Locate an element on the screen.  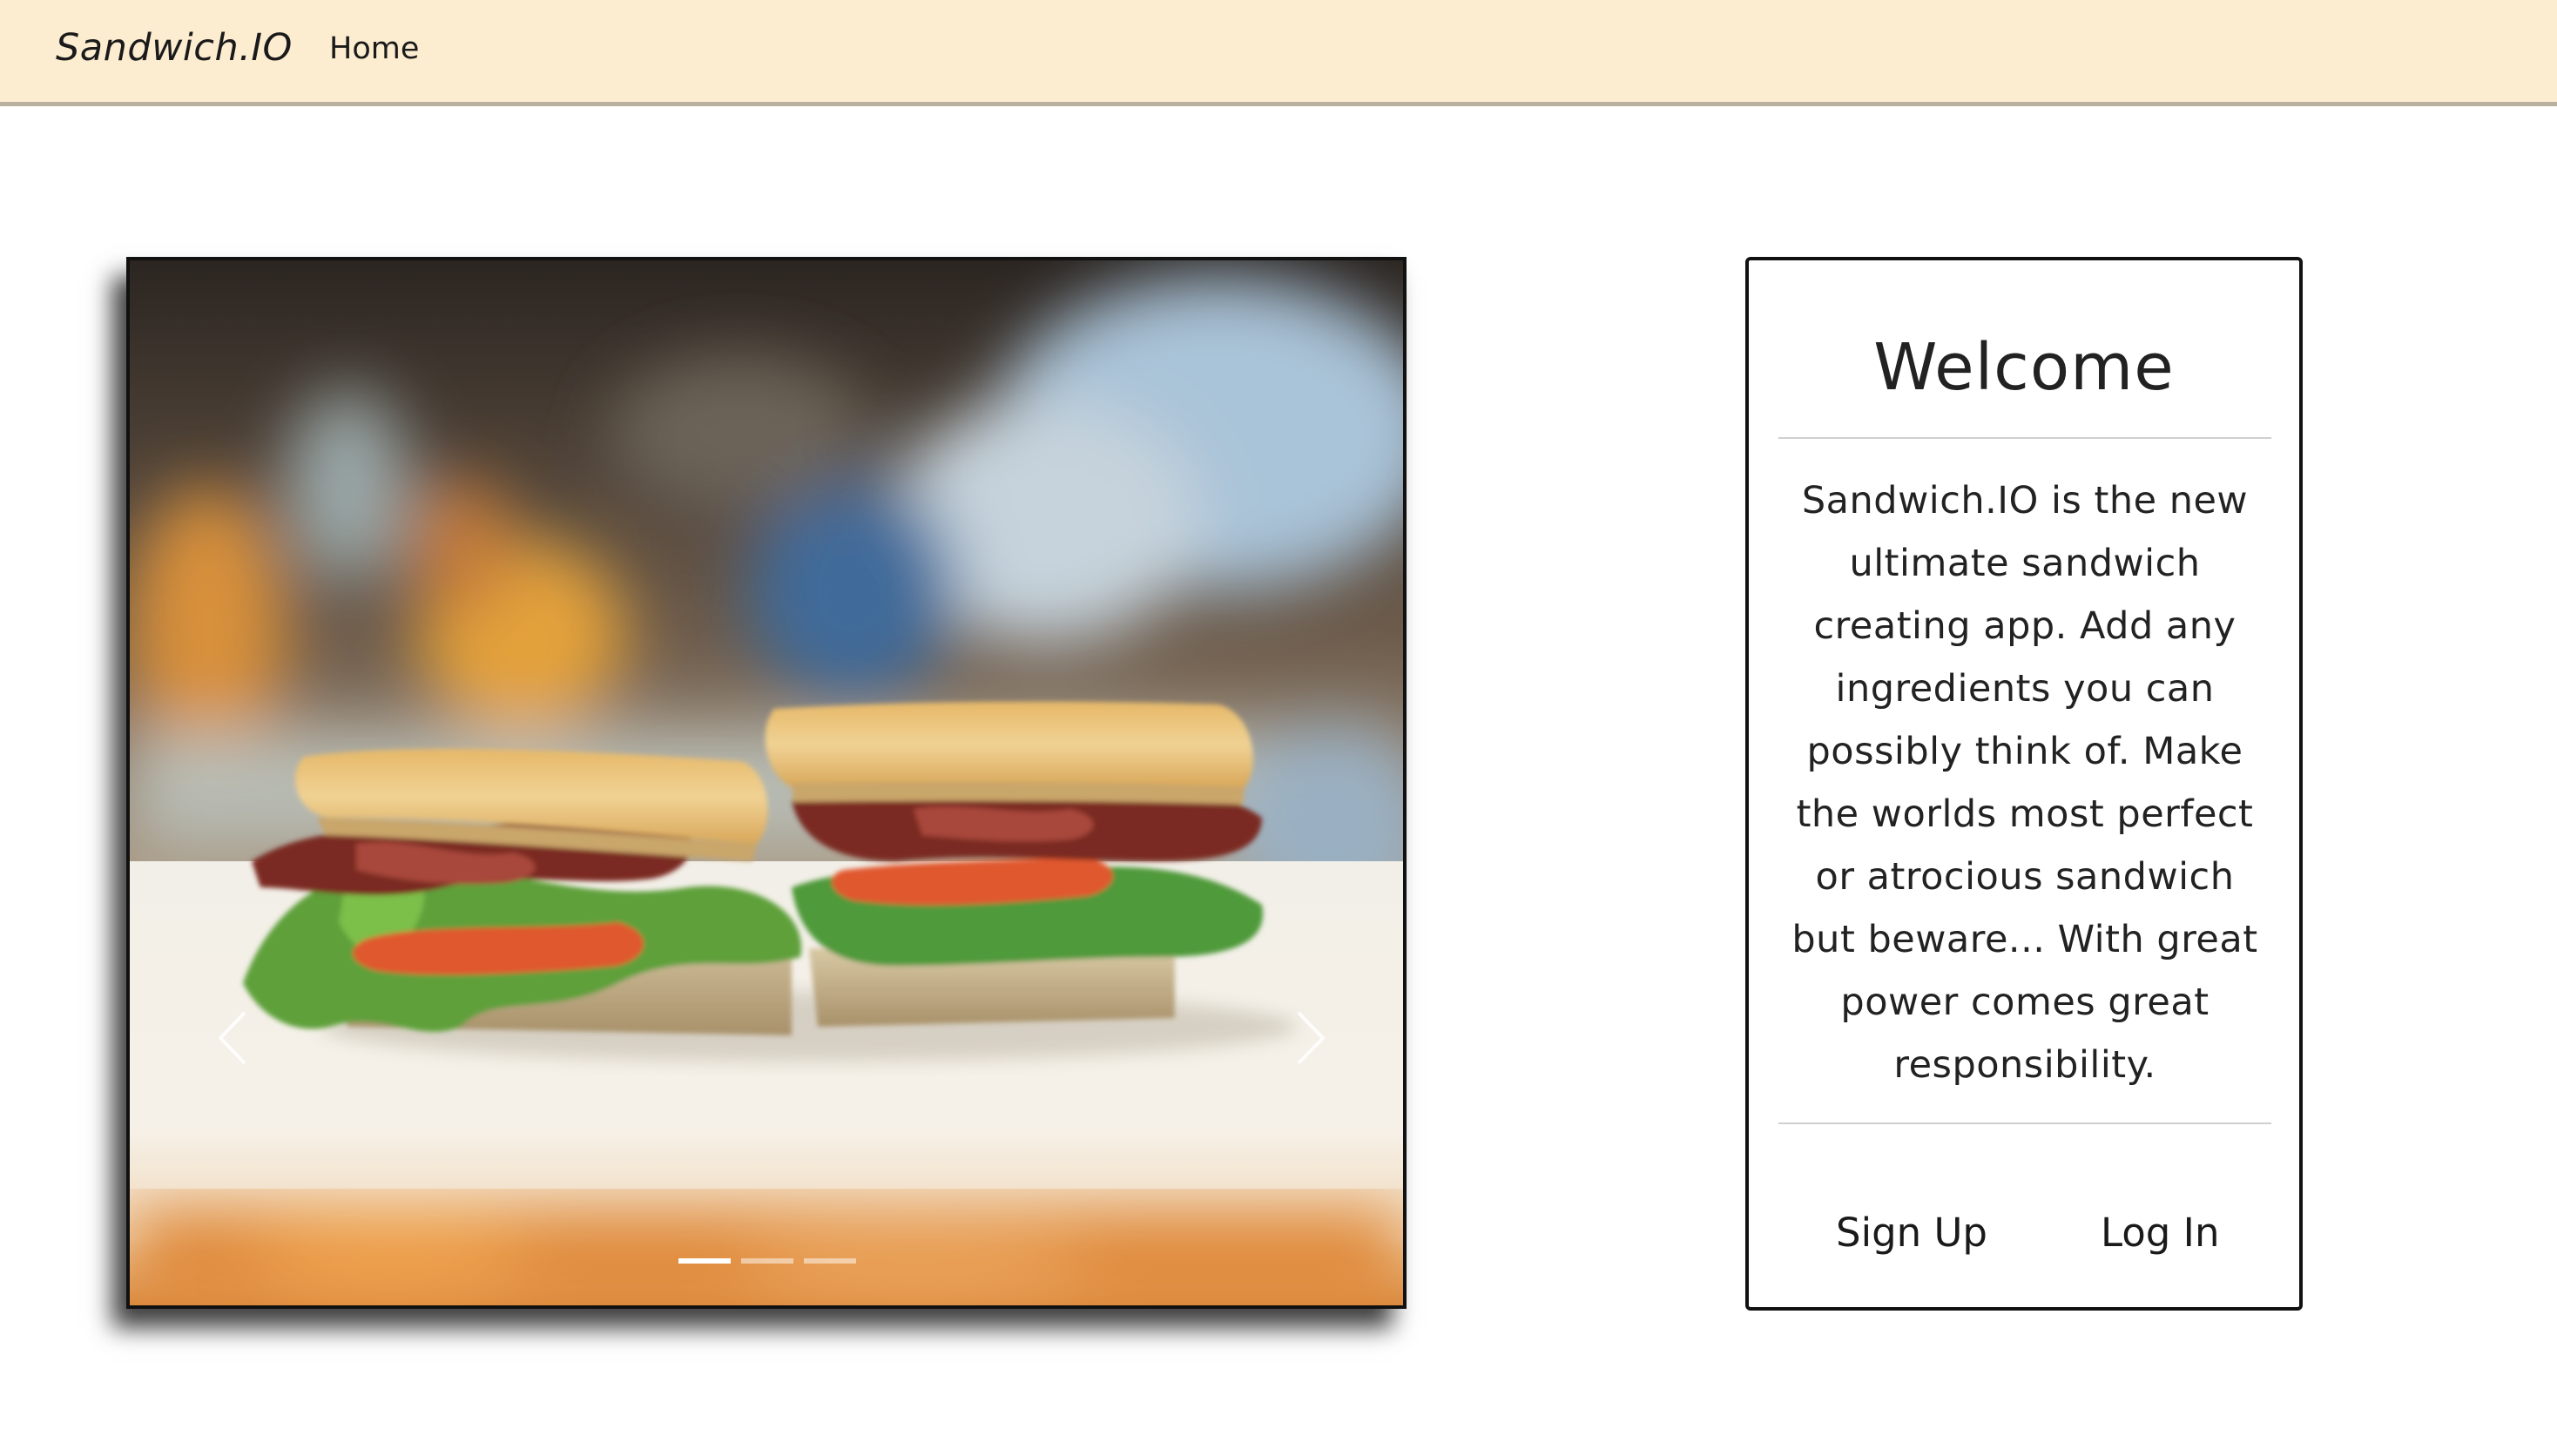
sign-up-link: Sign Up is located at coordinates (1912, 1233).